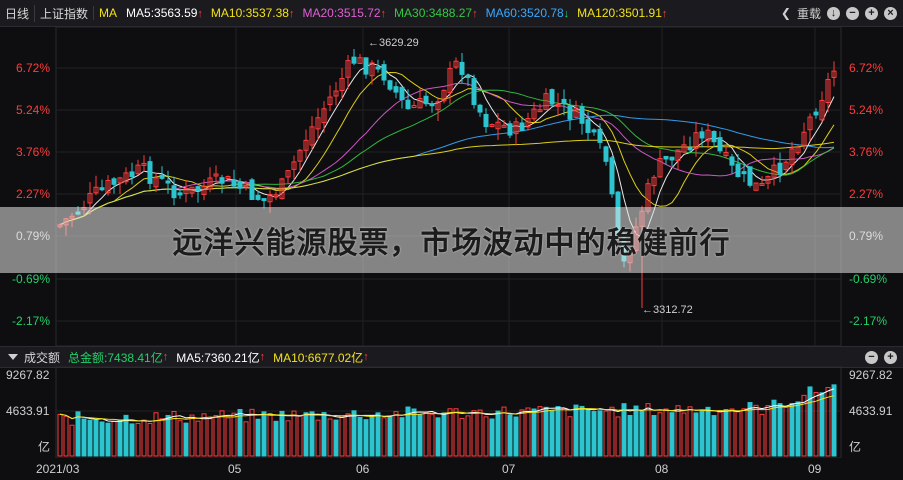  Describe the element at coordinates (868, 321) in the screenshot. I see `price-axis-label-r: -2.17%` at that location.